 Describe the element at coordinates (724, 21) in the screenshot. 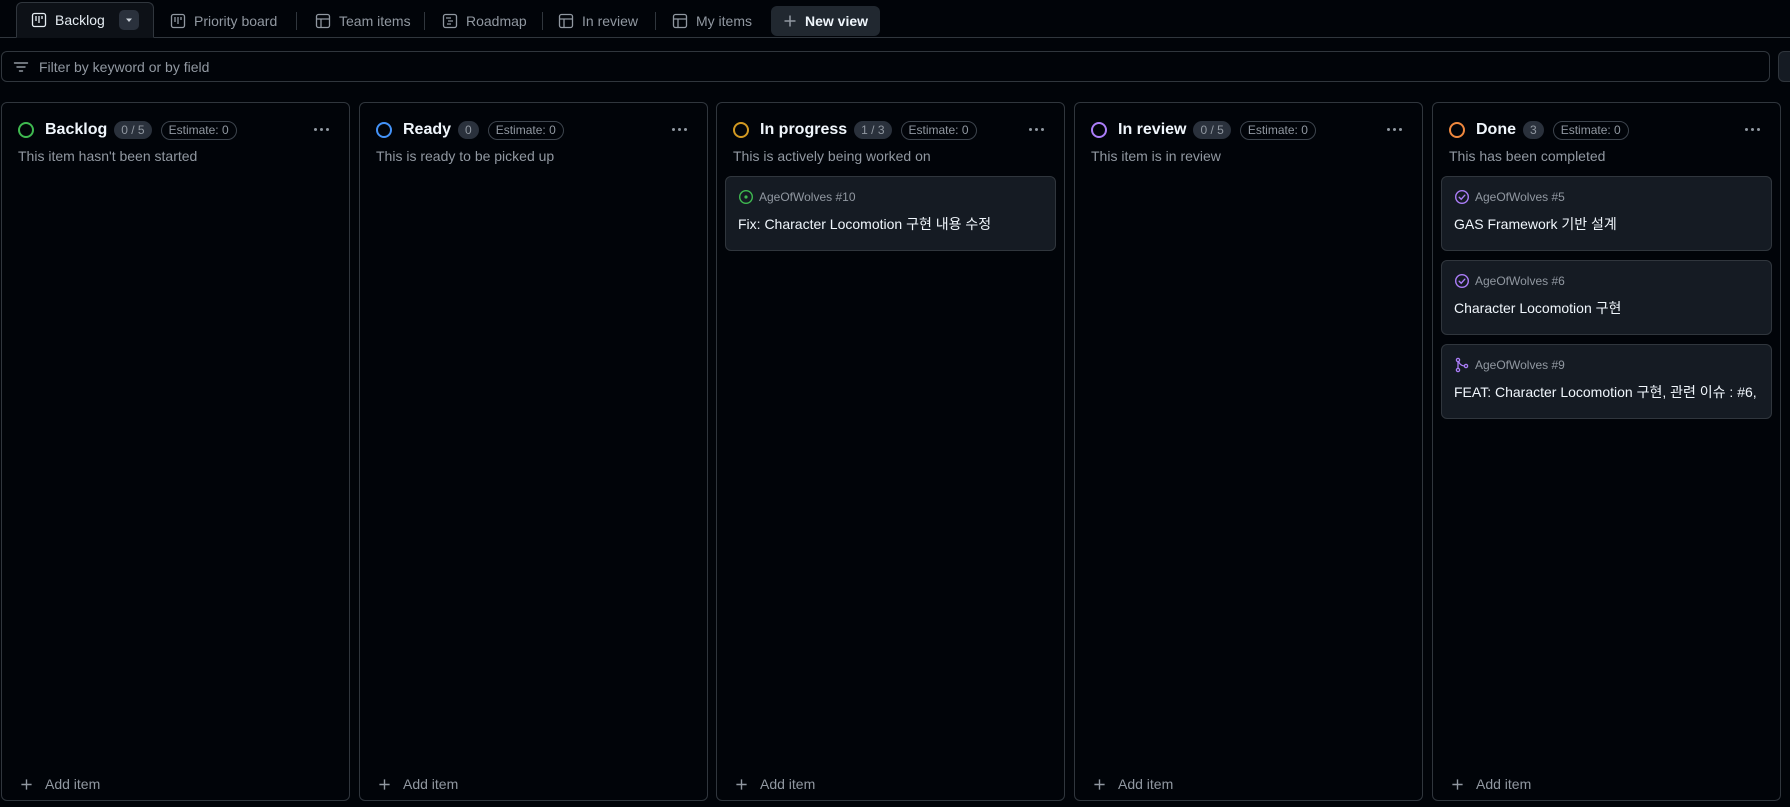

I see `tab-label: My items` at that location.